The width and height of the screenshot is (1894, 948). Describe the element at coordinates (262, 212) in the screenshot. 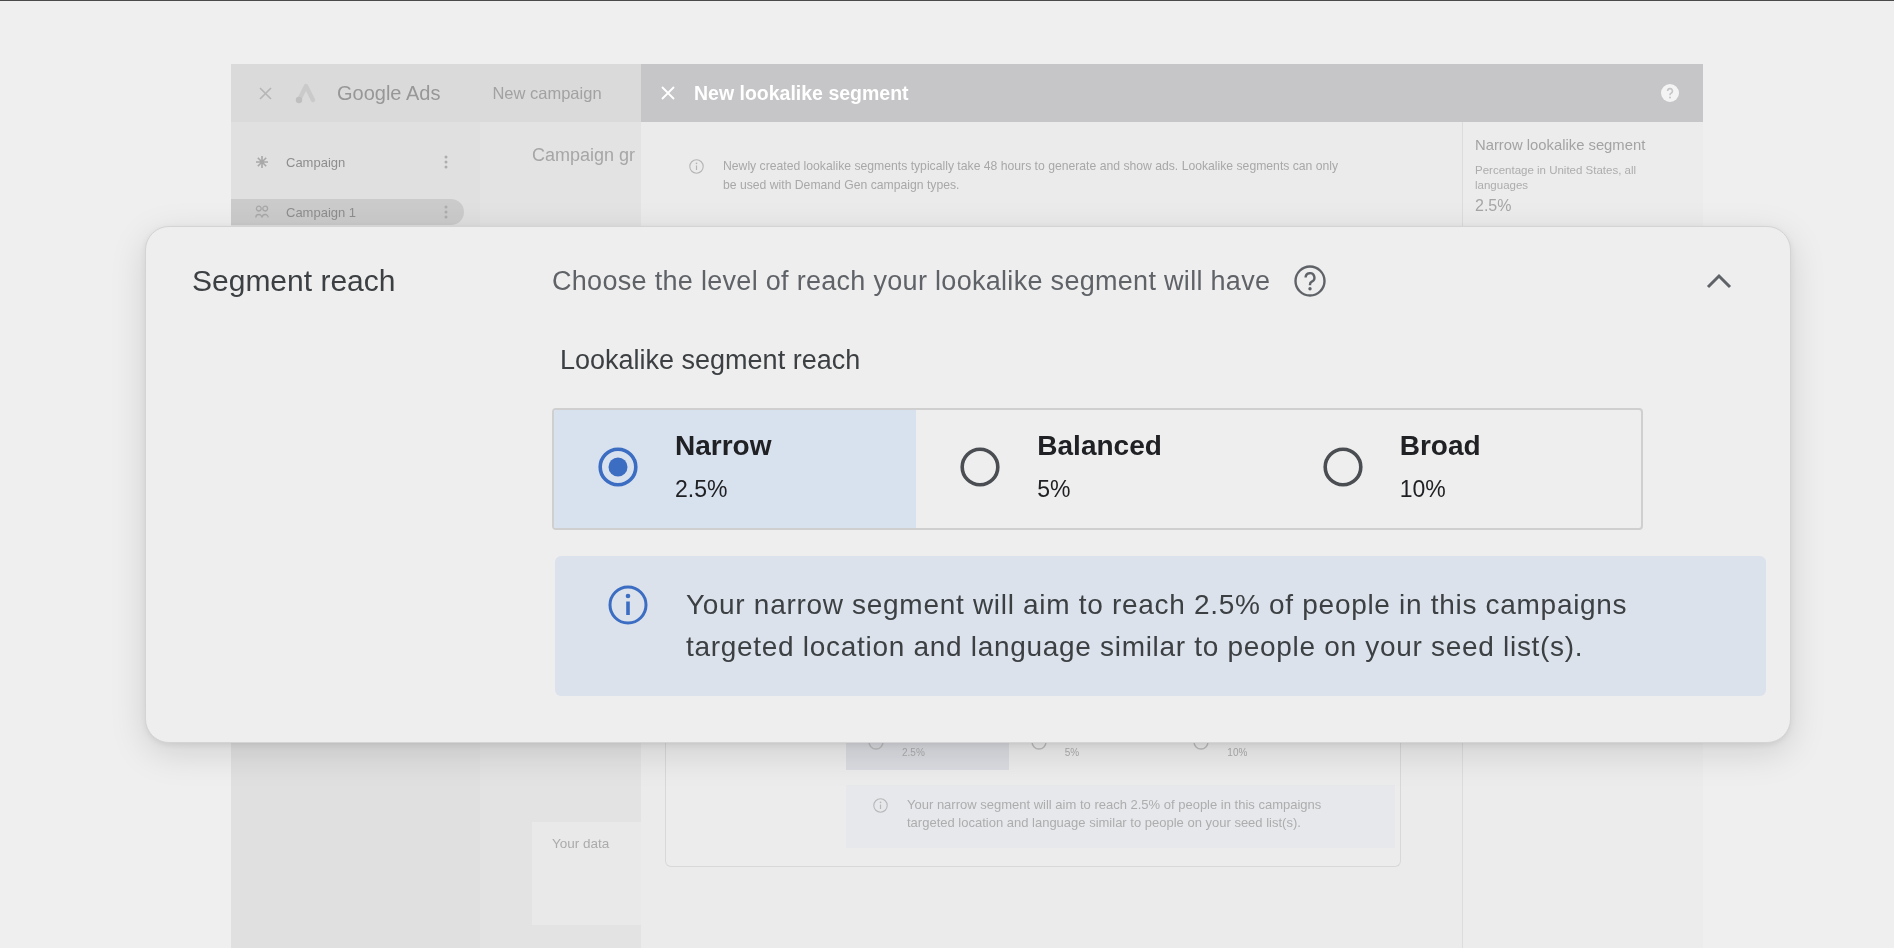

I see `people-icon` at that location.